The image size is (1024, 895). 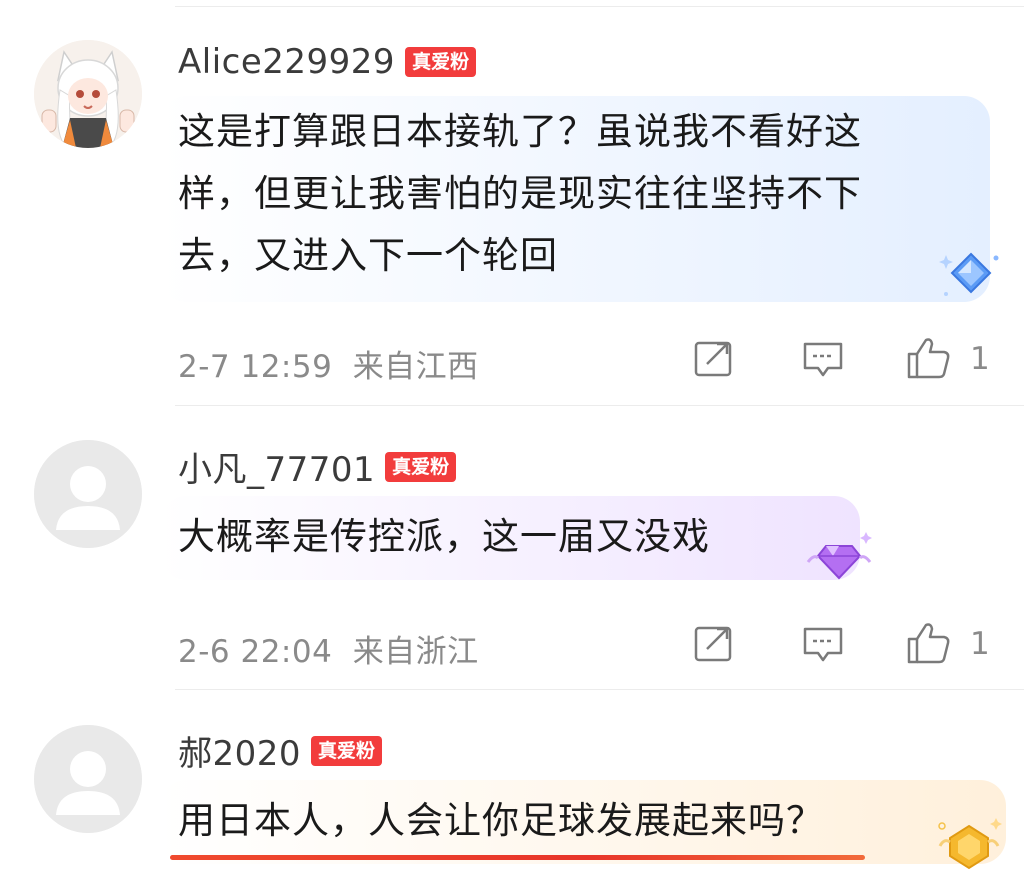 What do you see at coordinates (239, 750) in the screenshot?
I see `username: 郝2020` at bounding box center [239, 750].